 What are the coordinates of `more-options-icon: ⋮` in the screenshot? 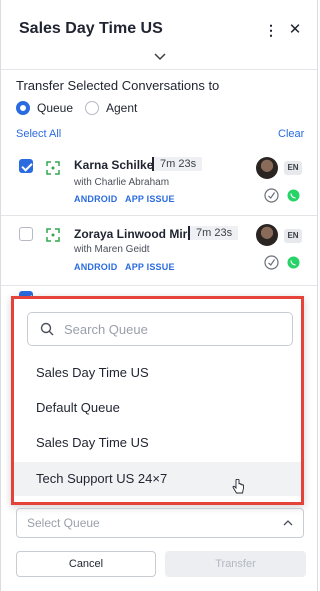 It's located at (271, 30).